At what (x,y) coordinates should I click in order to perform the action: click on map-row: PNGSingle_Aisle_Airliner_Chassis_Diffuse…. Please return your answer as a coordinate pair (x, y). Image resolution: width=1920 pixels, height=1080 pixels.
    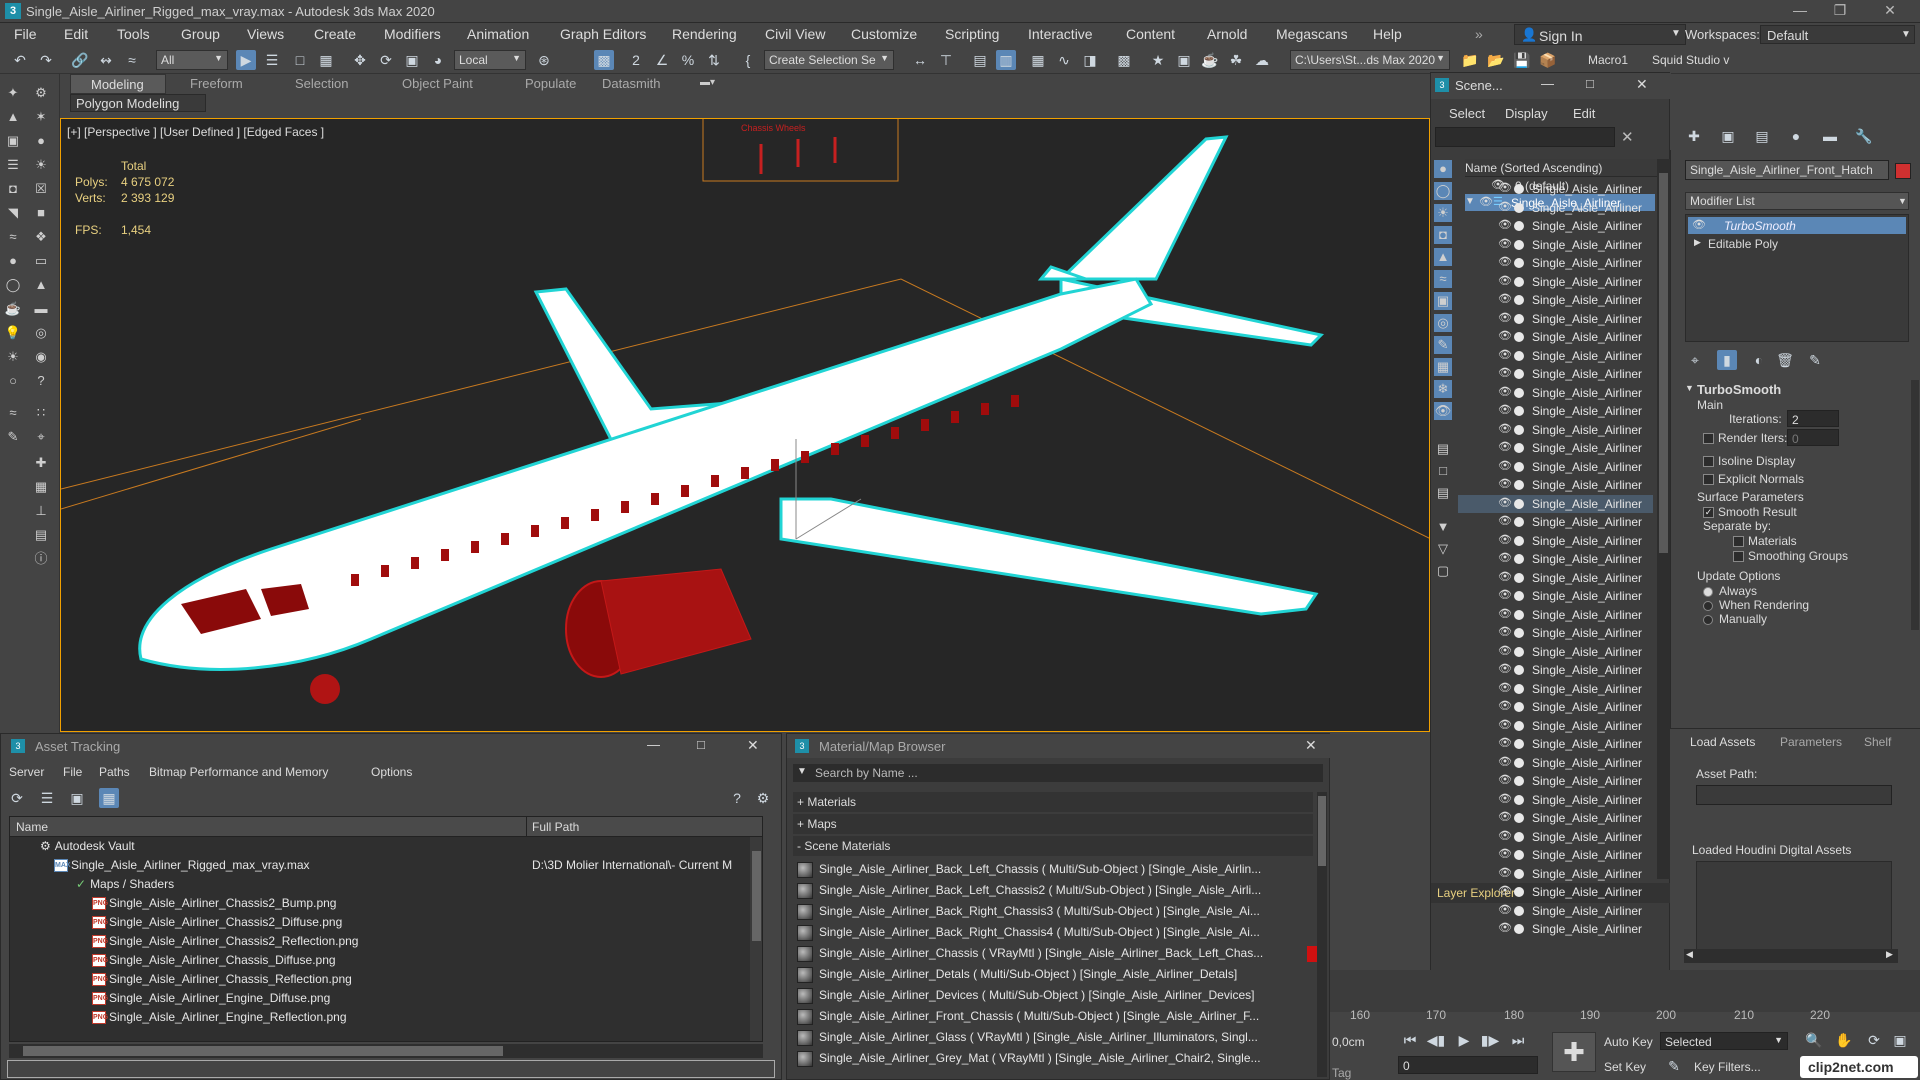
    Looking at the image, I should click on (214, 962).